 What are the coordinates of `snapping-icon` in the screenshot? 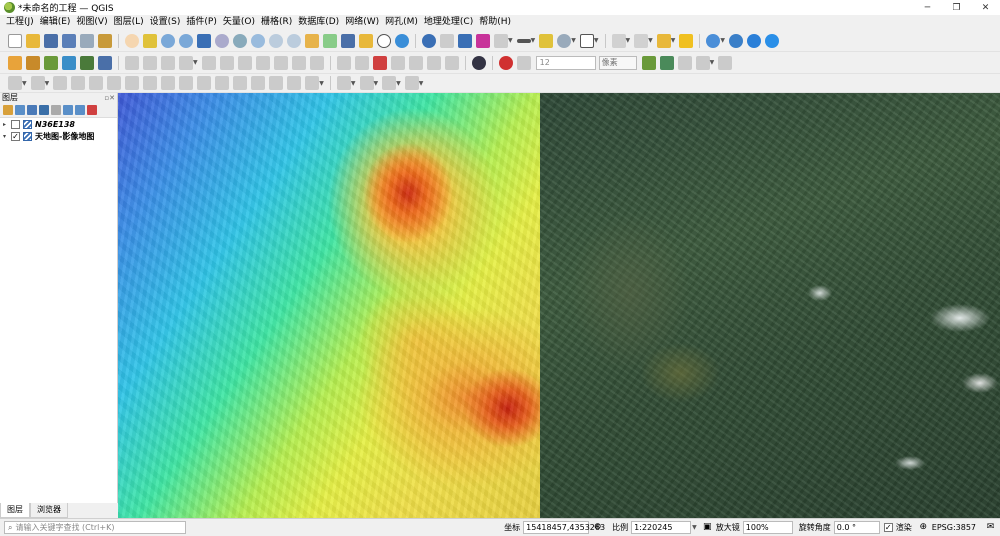 It's located at (523, 62).